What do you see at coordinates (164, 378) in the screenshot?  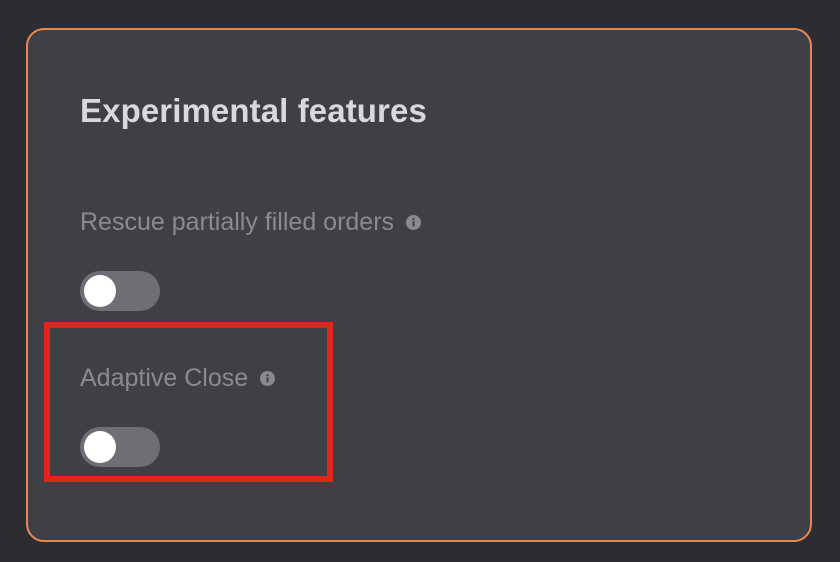 I see `feature-label-text: Adaptive Close` at bounding box center [164, 378].